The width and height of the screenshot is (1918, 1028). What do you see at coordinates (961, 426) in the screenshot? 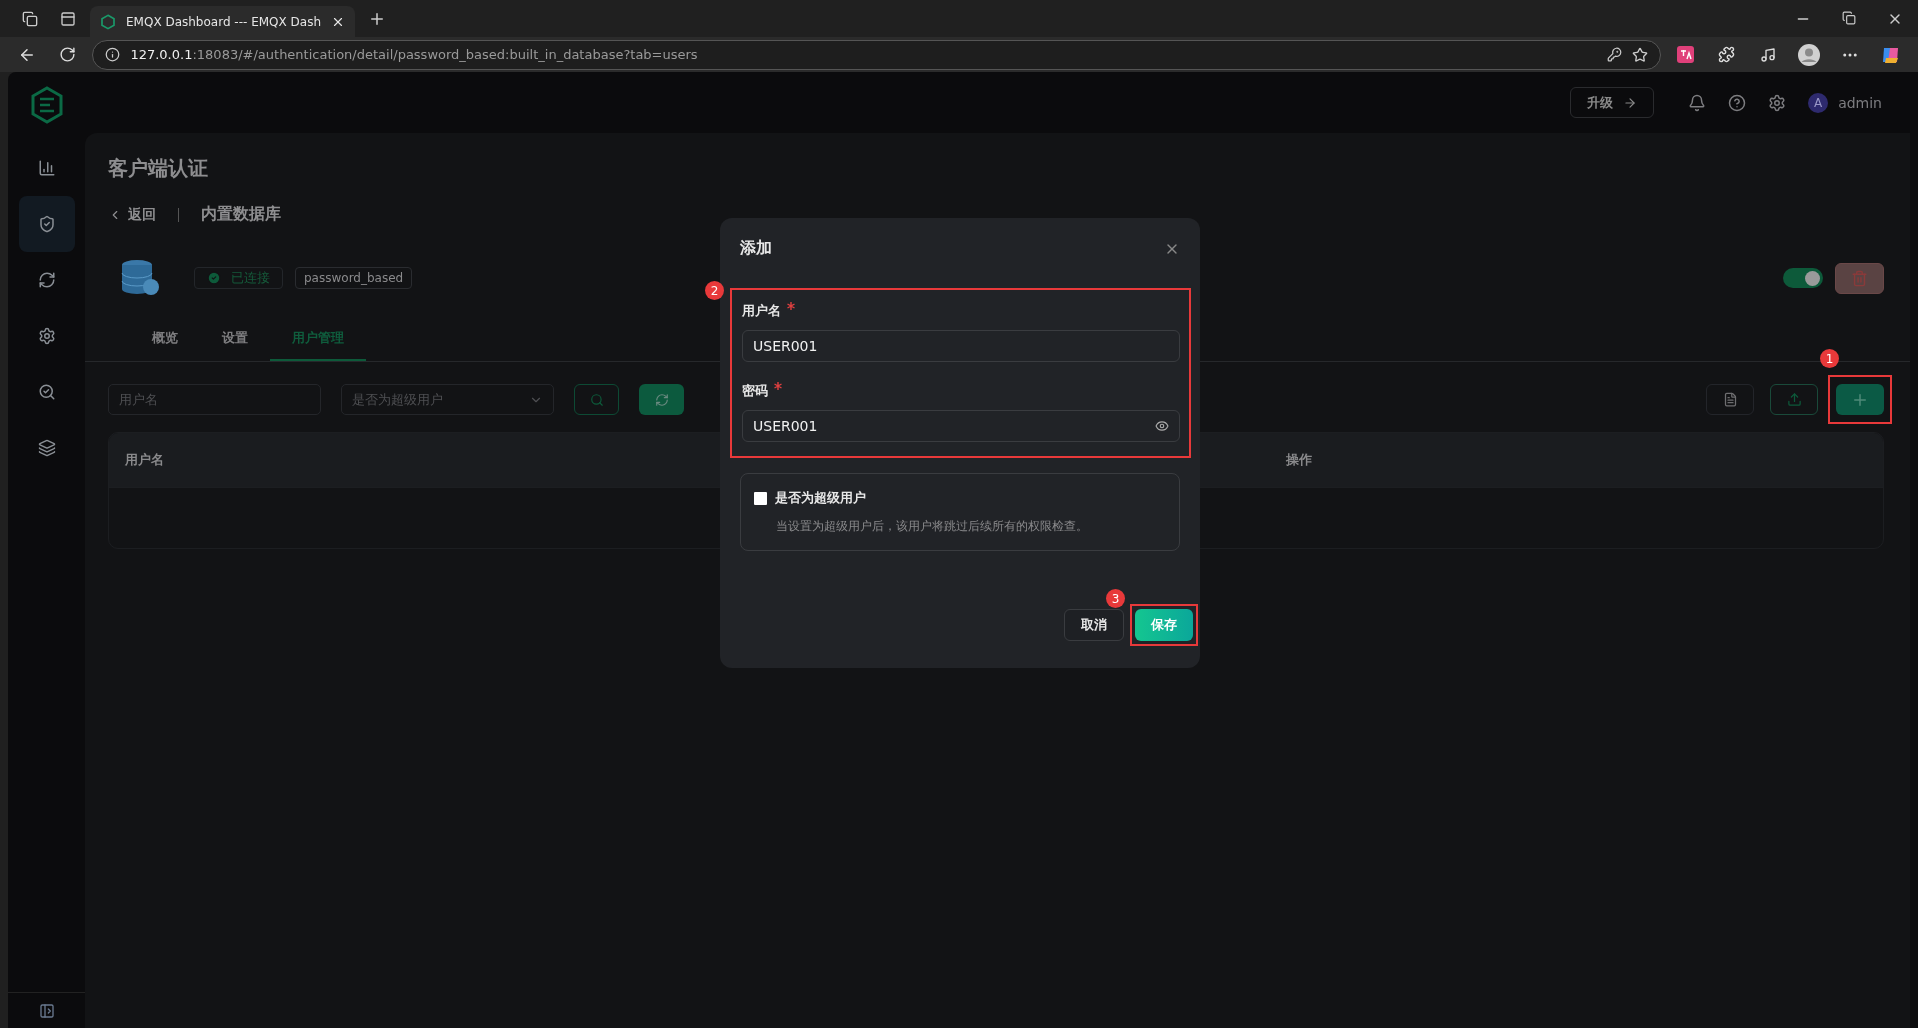
I see `password-field: USER001` at bounding box center [961, 426].